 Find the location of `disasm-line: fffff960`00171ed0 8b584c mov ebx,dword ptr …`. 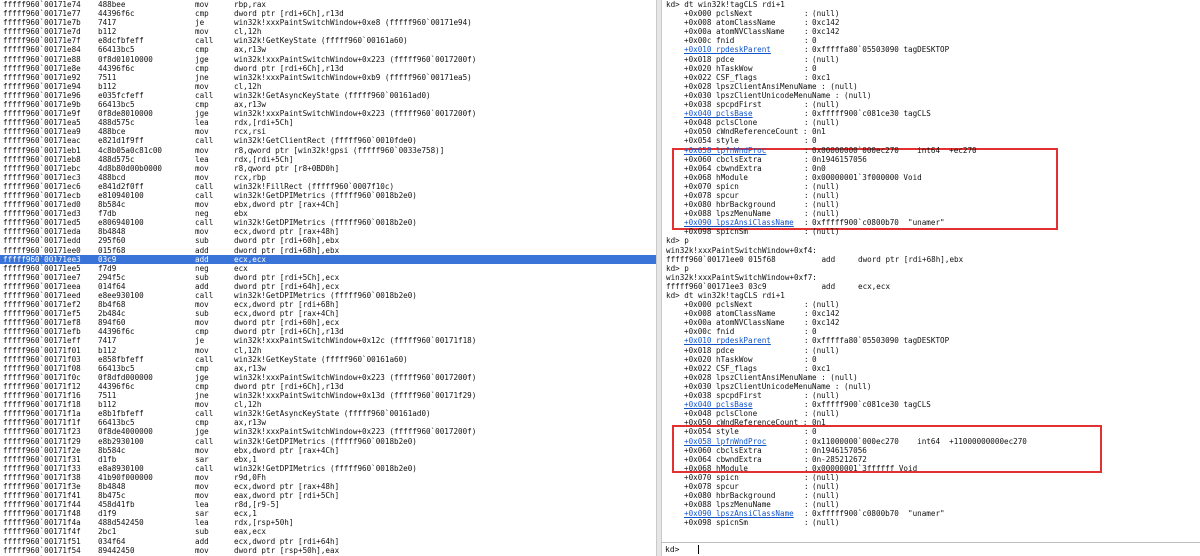

disasm-line: fffff960`00171ed0 8b584c mov ebx,dword ptr … is located at coordinates (328, 204).